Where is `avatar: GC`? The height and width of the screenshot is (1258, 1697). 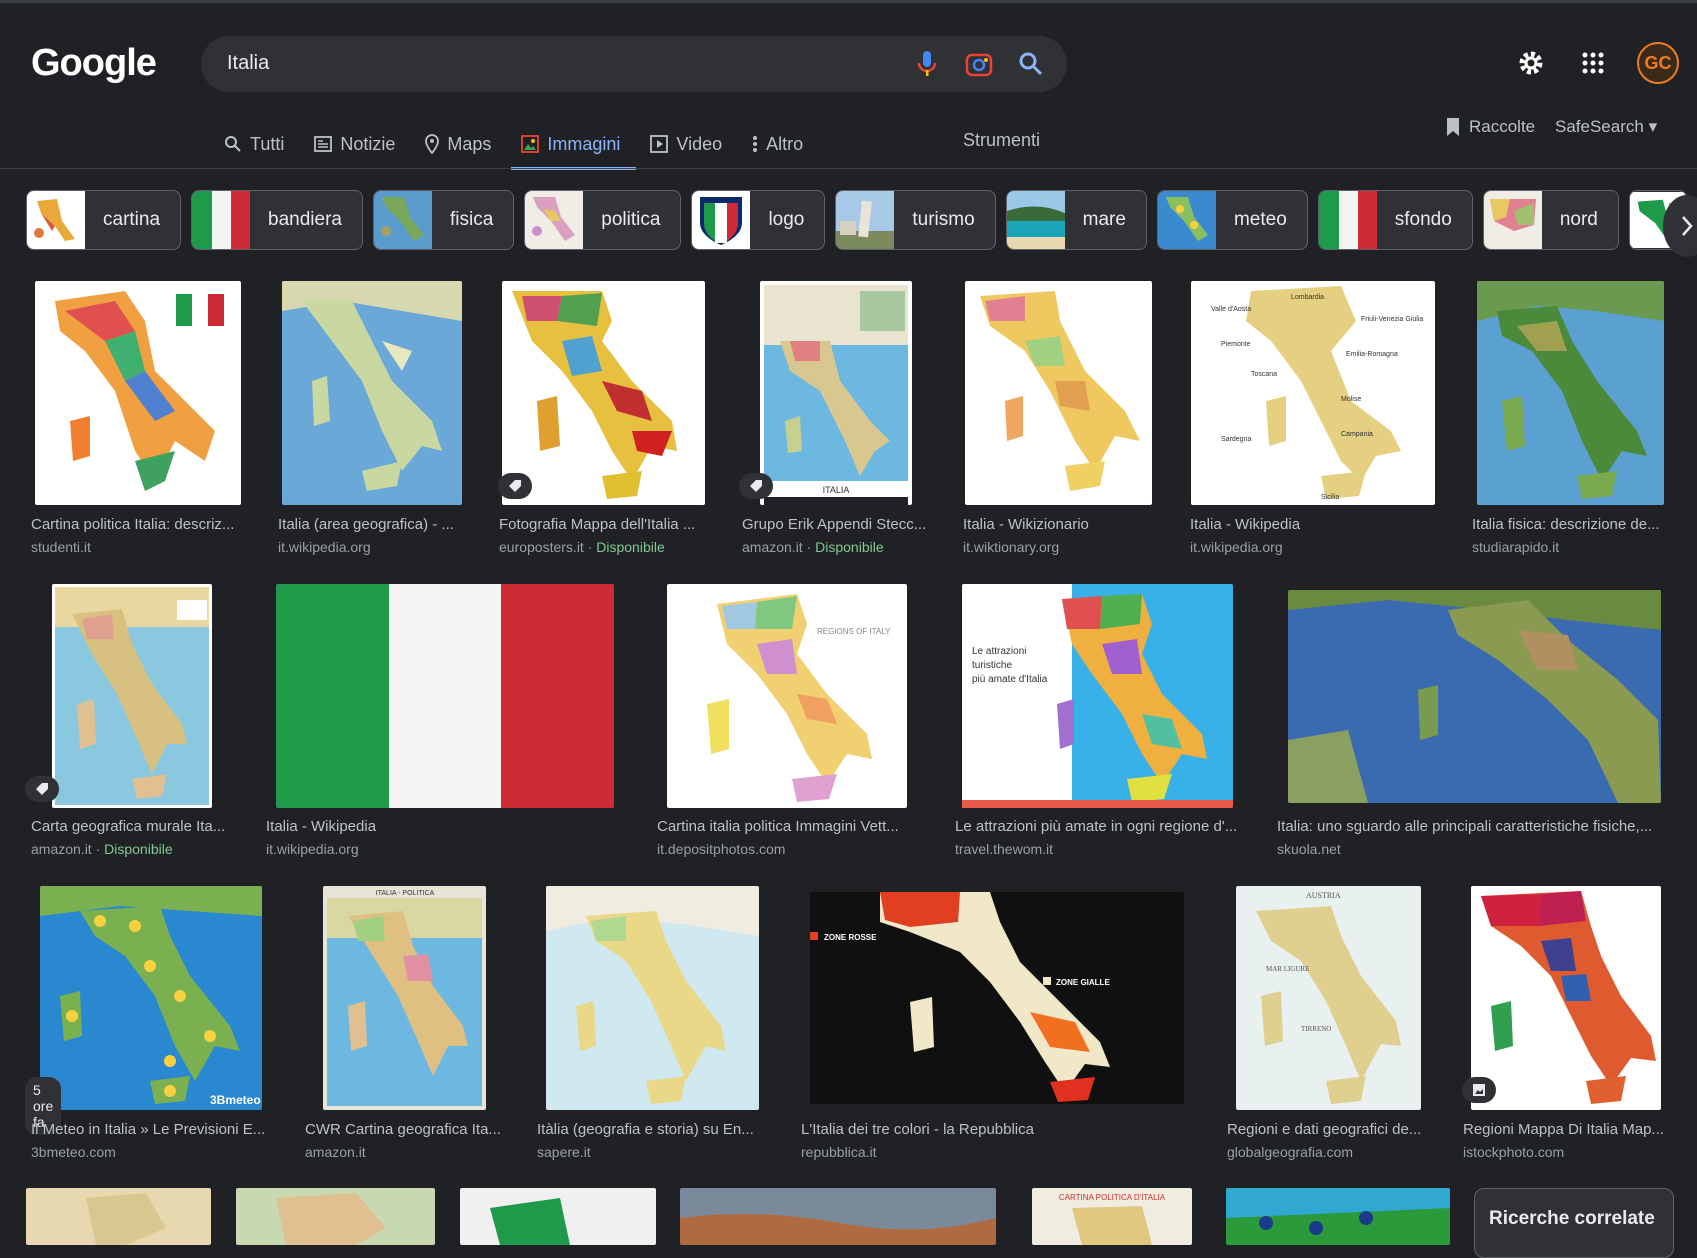 avatar: GC is located at coordinates (1658, 63).